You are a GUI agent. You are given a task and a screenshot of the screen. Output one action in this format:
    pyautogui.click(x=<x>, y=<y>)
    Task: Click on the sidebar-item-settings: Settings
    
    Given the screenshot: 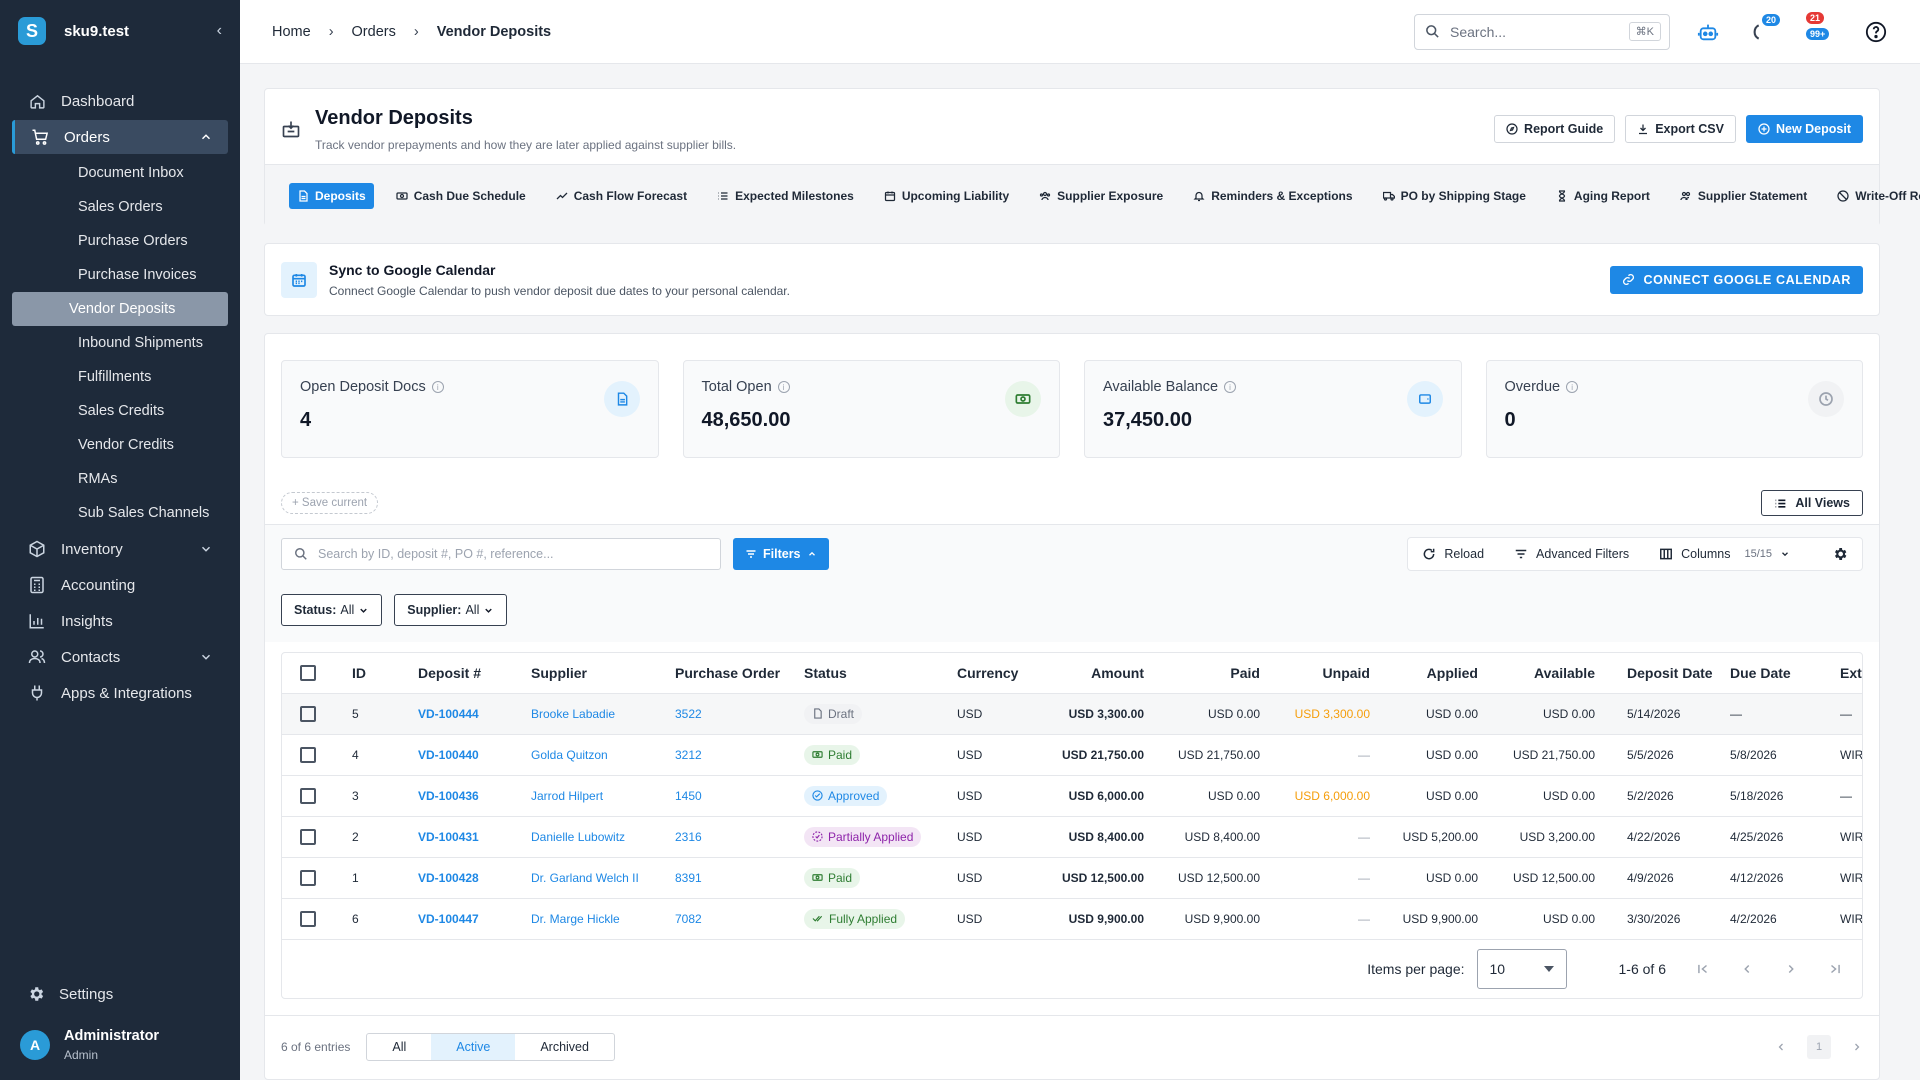 What is the action you would take?
    pyautogui.click(x=120, y=994)
    